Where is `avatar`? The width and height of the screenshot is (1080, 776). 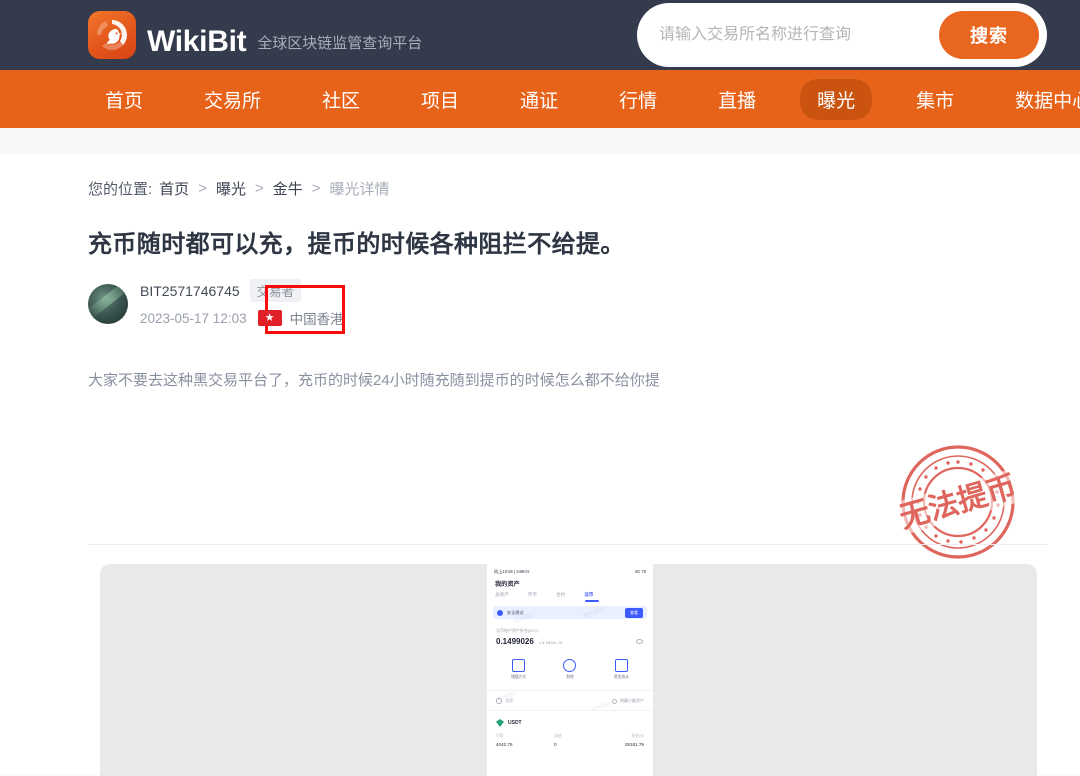
avatar is located at coordinates (108, 303).